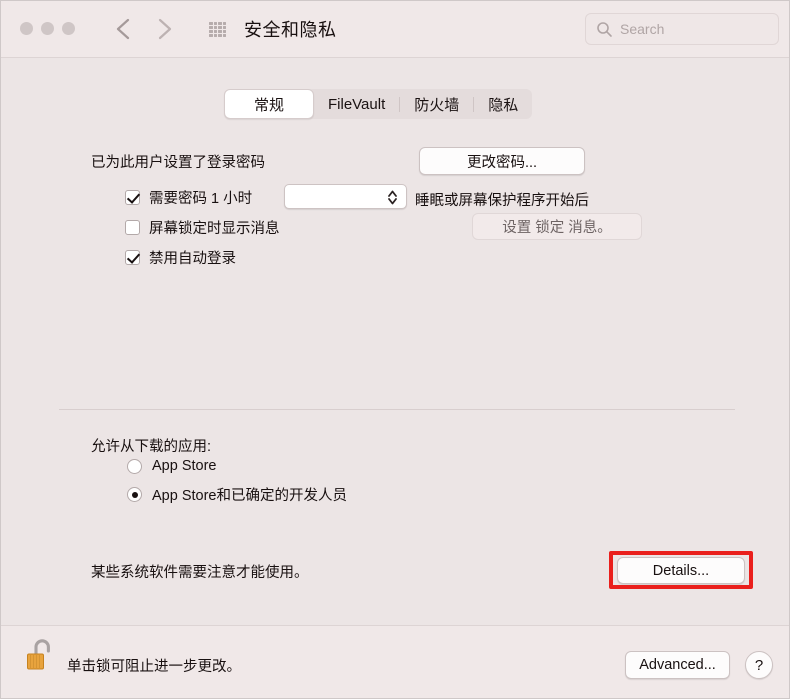  Describe the element at coordinates (345, 196) in the screenshot. I see `require-password-interval-popup` at that location.